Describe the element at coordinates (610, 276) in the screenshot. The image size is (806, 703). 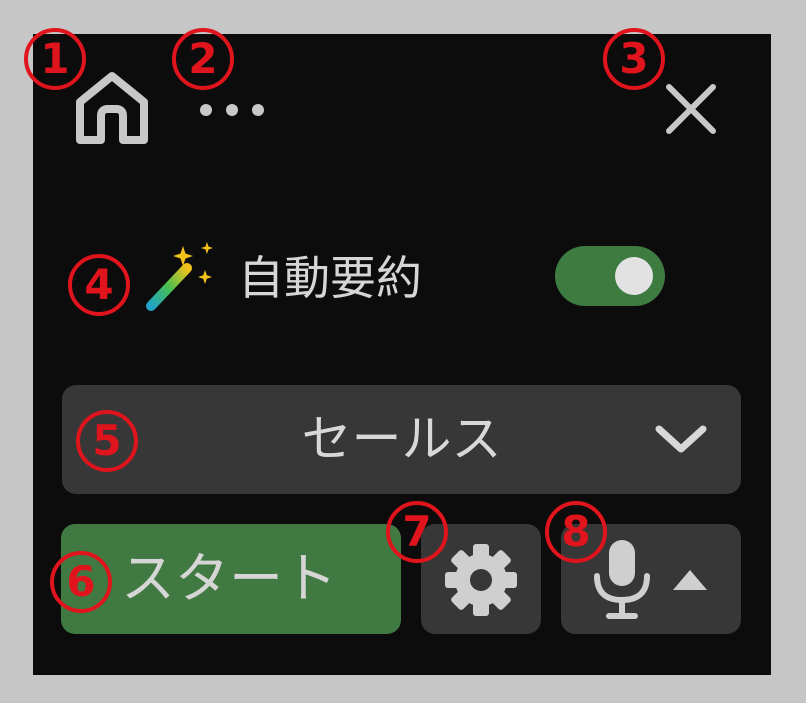
I see `auto-summary-toggle` at that location.